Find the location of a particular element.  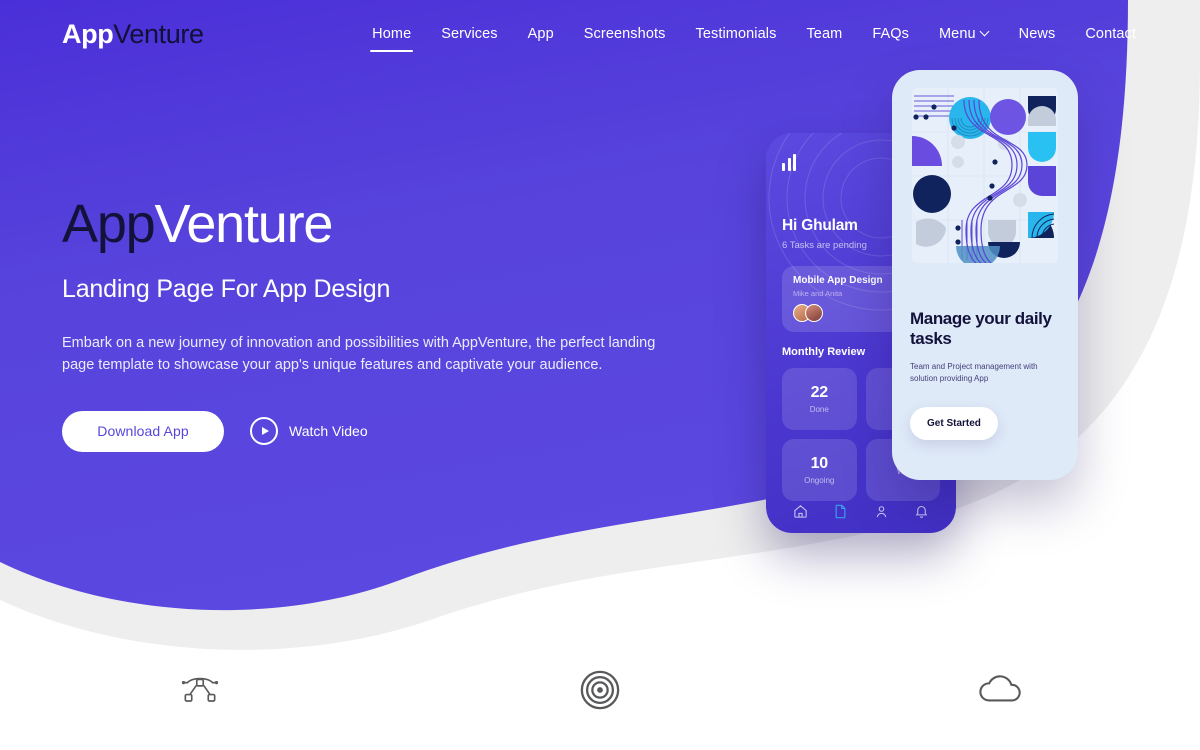

nav-item-contact: Contact is located at coordinates (1110, 34).